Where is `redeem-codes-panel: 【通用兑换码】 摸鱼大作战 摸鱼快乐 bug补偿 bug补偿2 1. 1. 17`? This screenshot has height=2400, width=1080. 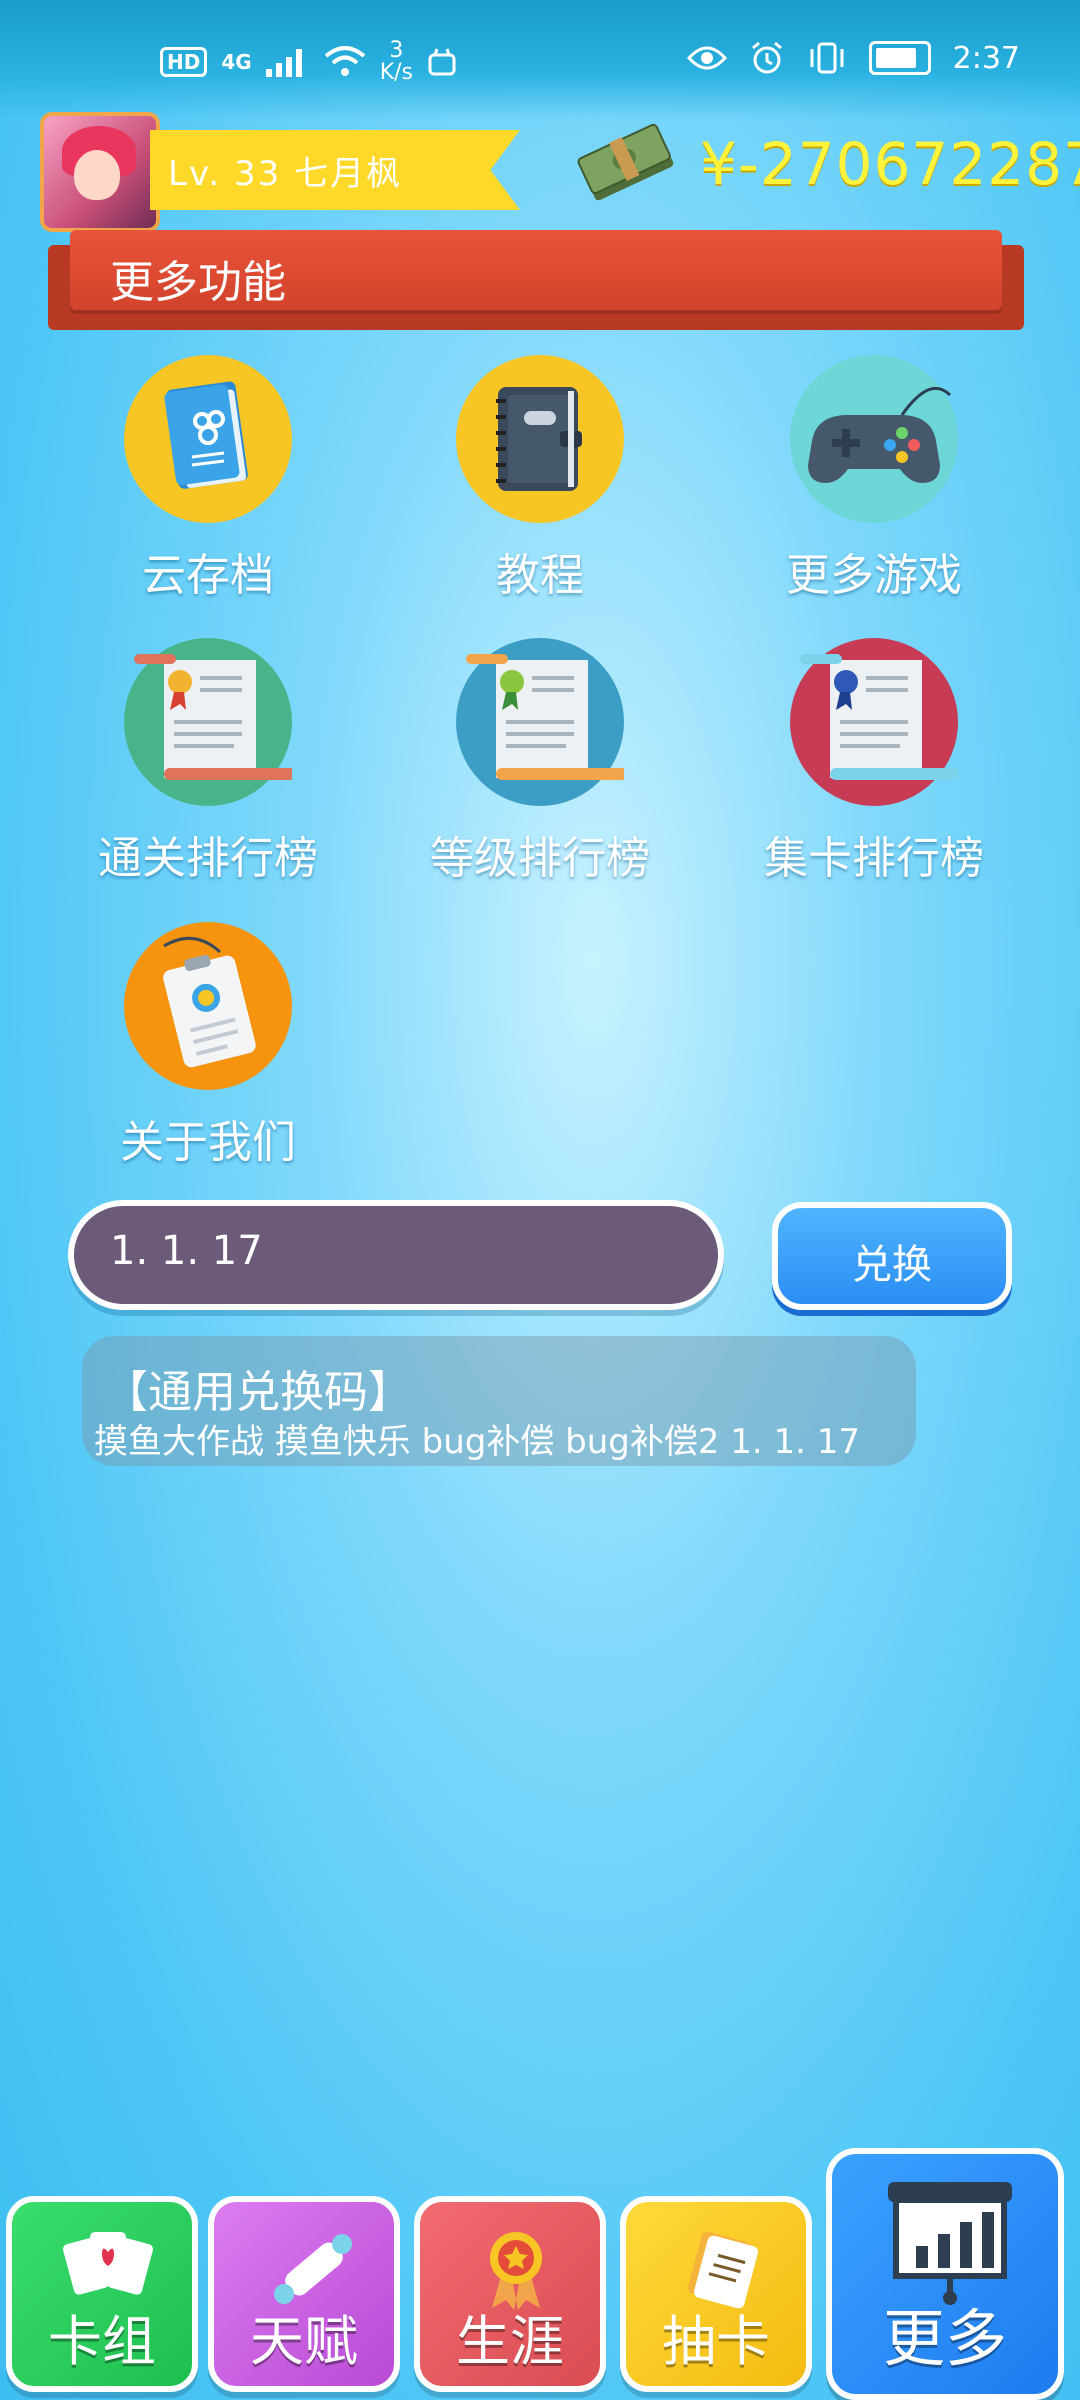 redeem-codes-panel: 【通用兑换码】 摸鱼大作战 摸鱼快乐 bug补偿 bug补偿2 1. 1. 17 is located at coordinates (499, 1401).